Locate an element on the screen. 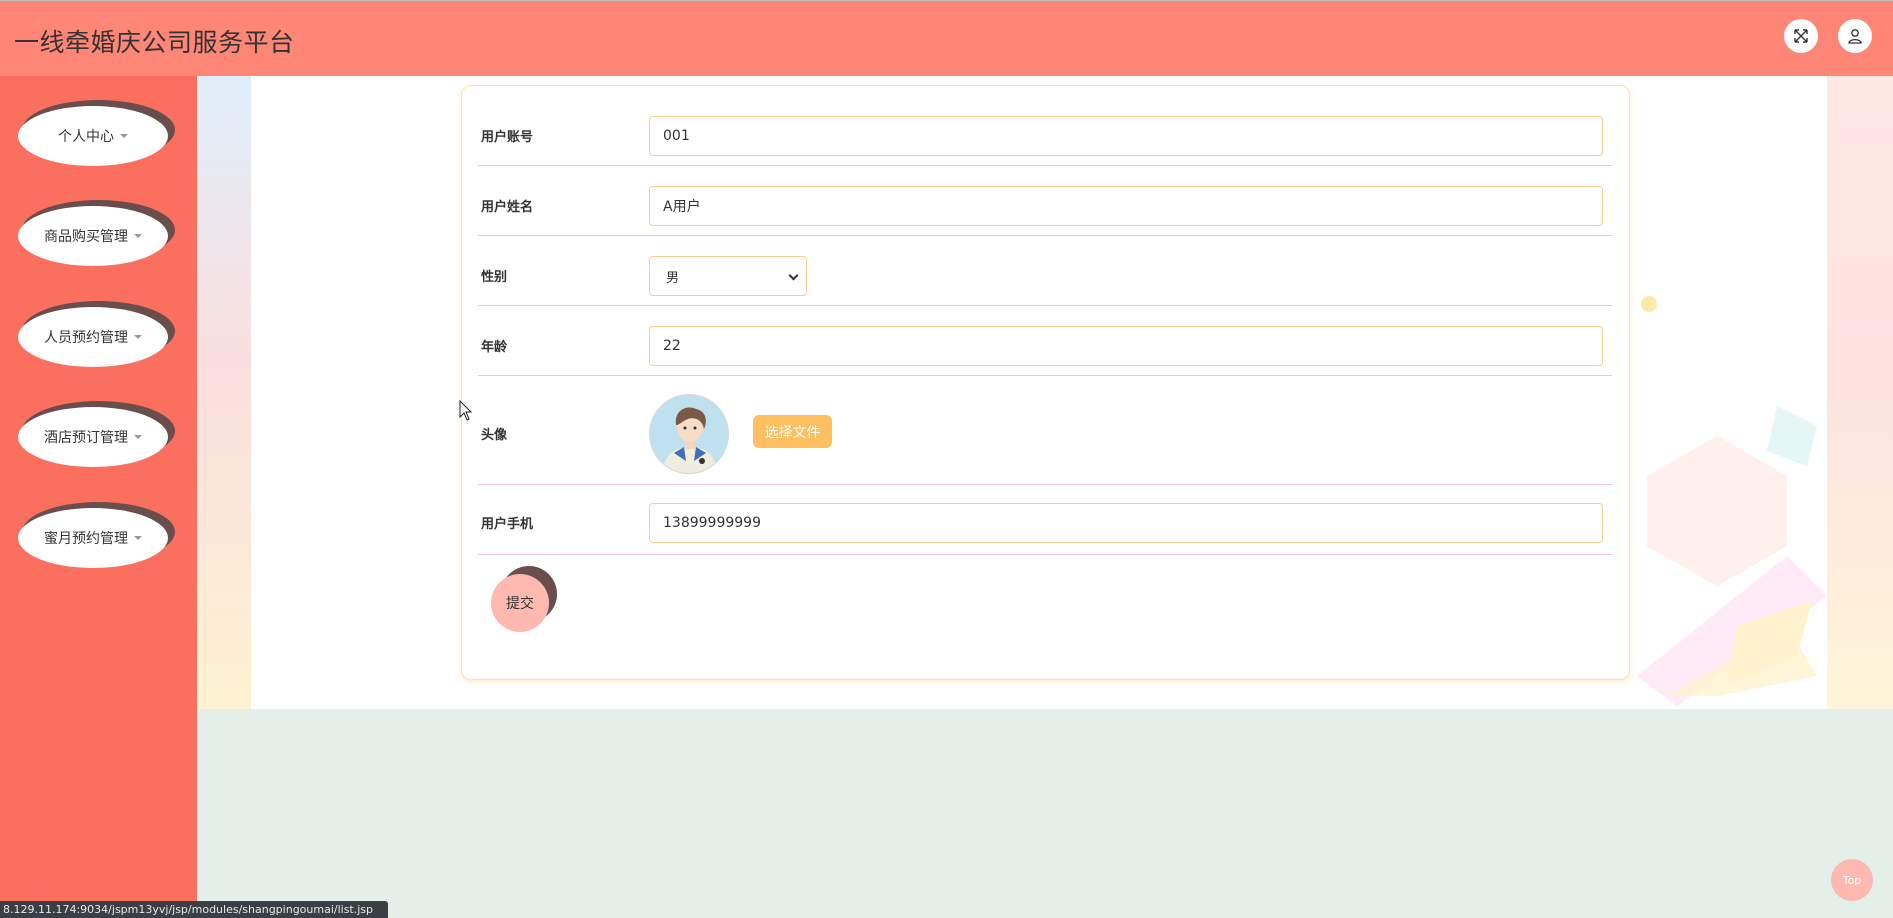  age-input: 22 is located at coordinates (1126, 346).